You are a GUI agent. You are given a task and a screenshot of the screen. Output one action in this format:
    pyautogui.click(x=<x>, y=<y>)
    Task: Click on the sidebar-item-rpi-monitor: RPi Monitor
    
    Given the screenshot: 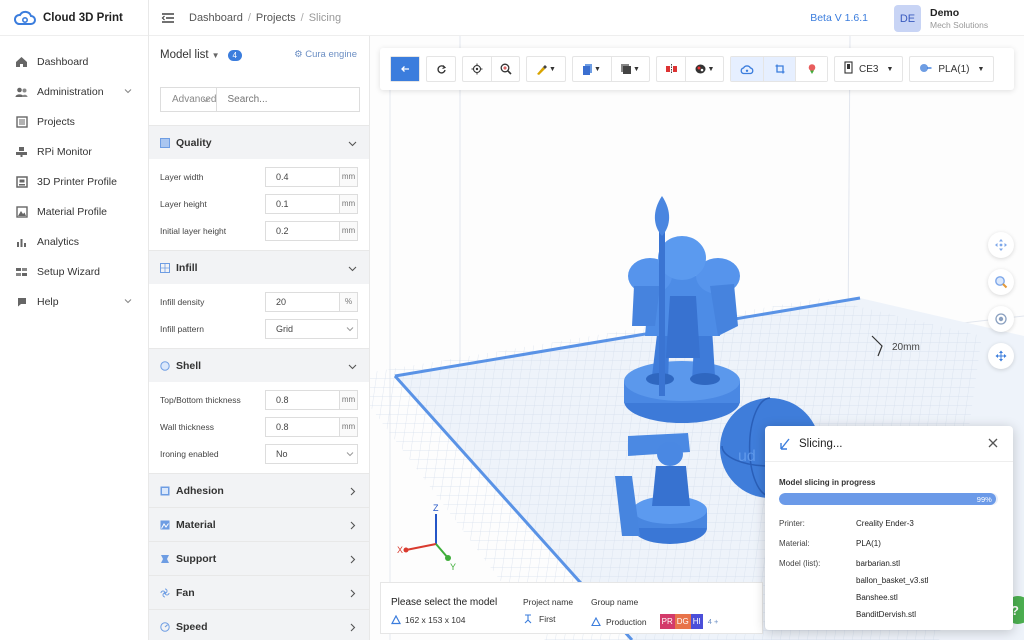 What is the action you would take?
    pyautogui.click(x=74, y=152)
    